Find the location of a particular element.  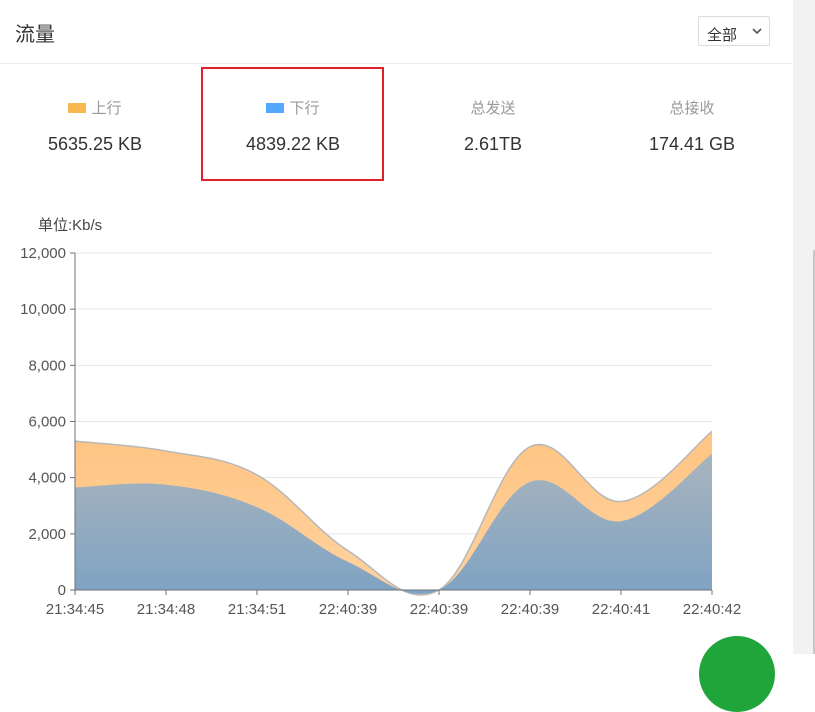

panel-title: 流量 is located at coordinates (35, 35).